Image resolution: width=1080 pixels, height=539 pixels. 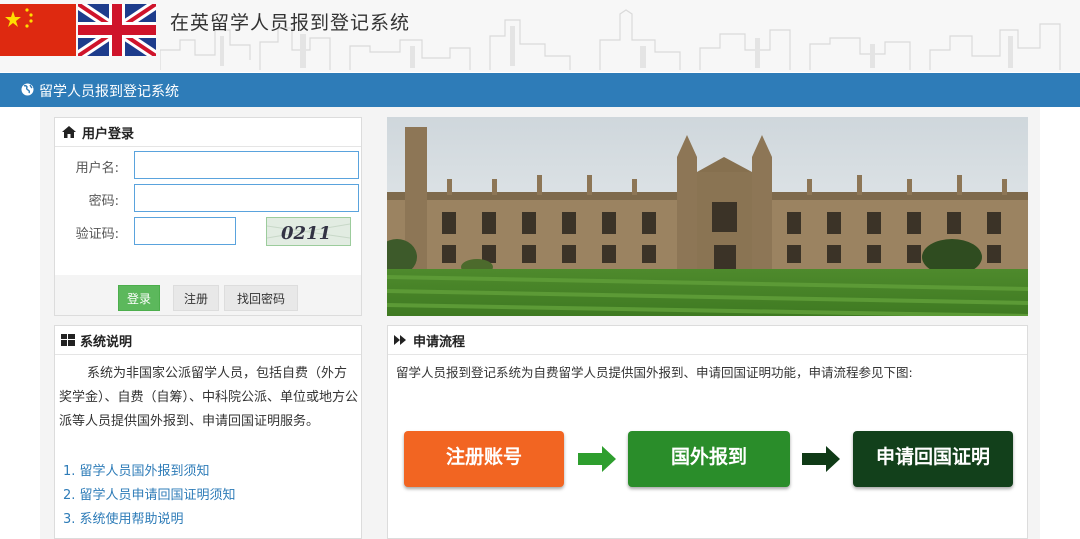 I want to click on fast-forward-icon, so click(x=400, y=340).